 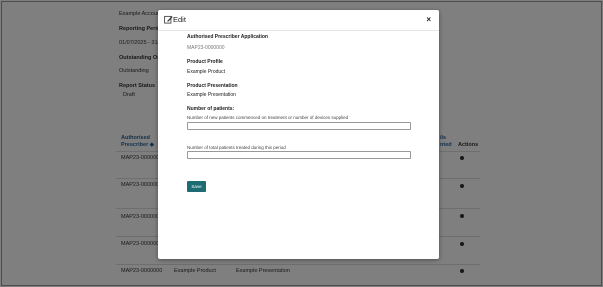 I want to click on new-patients-input, so click(x=299, y=126).